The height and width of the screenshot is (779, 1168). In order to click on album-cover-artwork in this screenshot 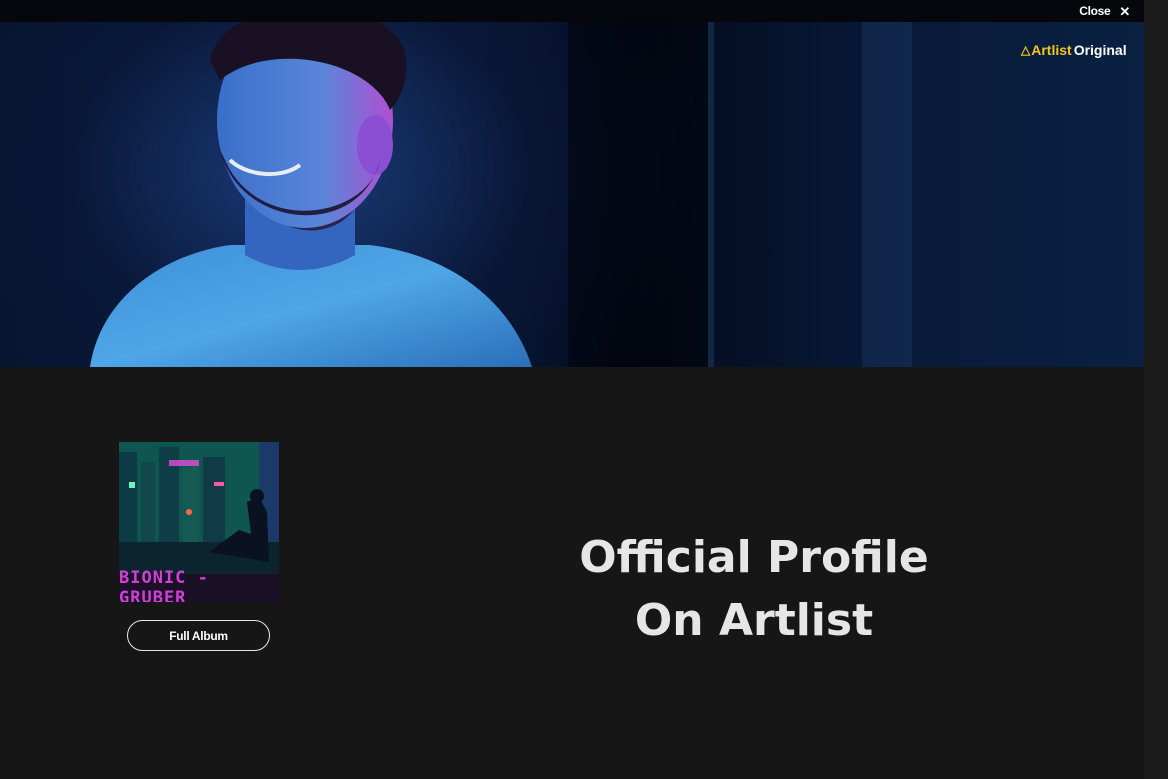, I will do `click(199, 508)`.